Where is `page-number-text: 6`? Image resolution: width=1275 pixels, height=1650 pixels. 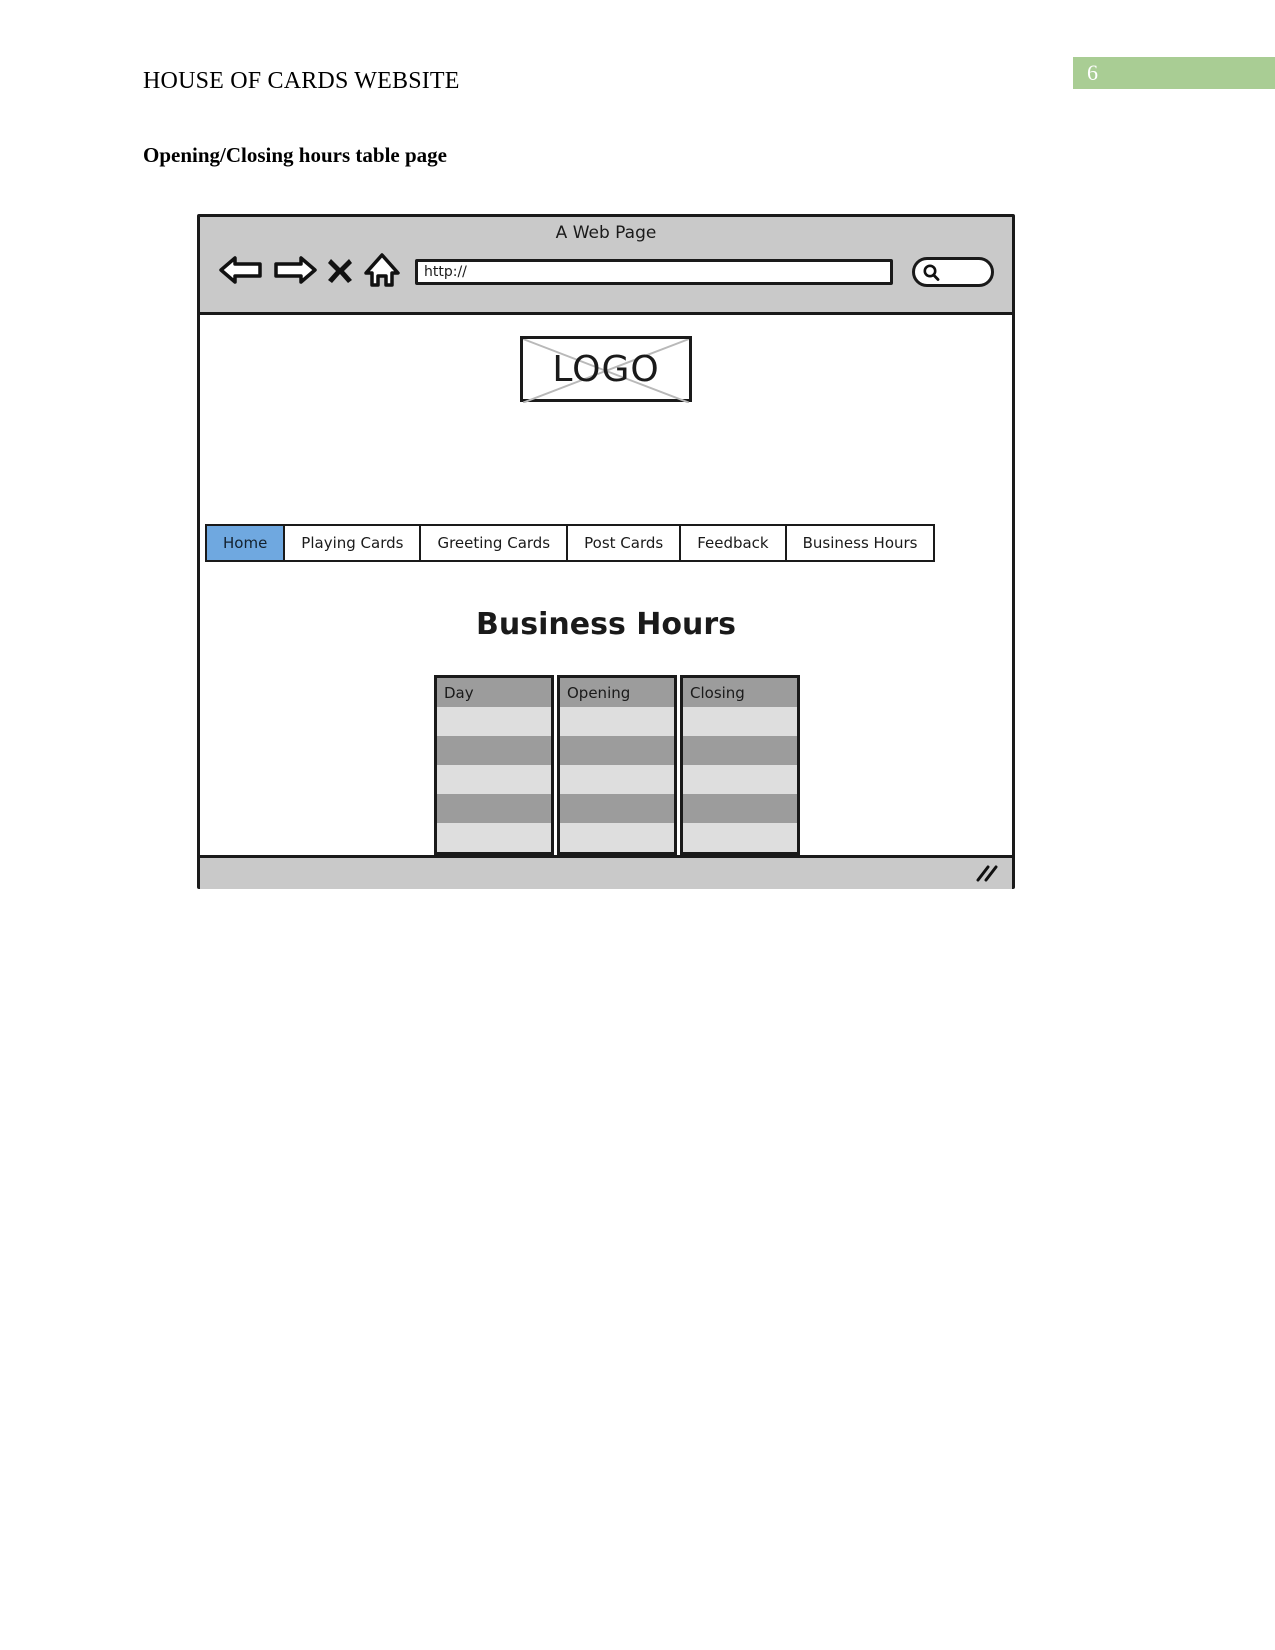
page-number-text: 6 is located at coordinates (1092, 72).